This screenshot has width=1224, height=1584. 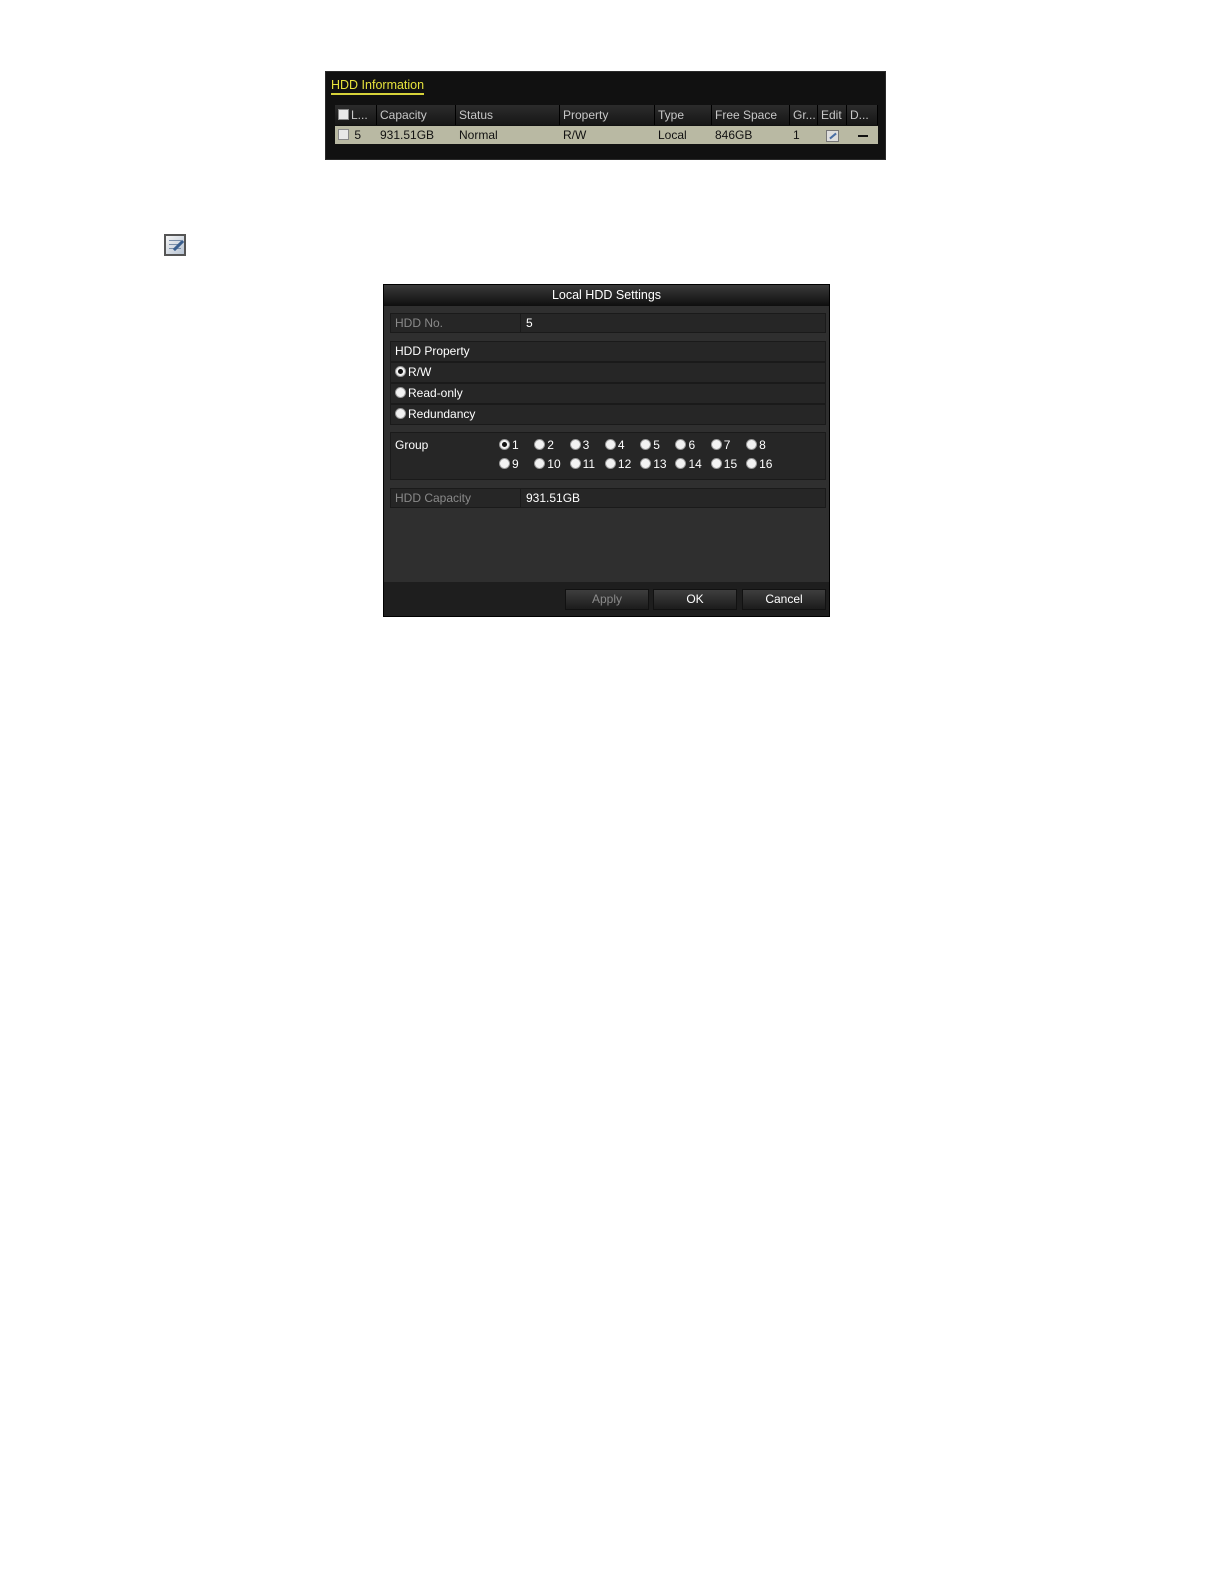 I want to click on hdd-capacity-value: 931.51GB, so click(x=553, y=498).